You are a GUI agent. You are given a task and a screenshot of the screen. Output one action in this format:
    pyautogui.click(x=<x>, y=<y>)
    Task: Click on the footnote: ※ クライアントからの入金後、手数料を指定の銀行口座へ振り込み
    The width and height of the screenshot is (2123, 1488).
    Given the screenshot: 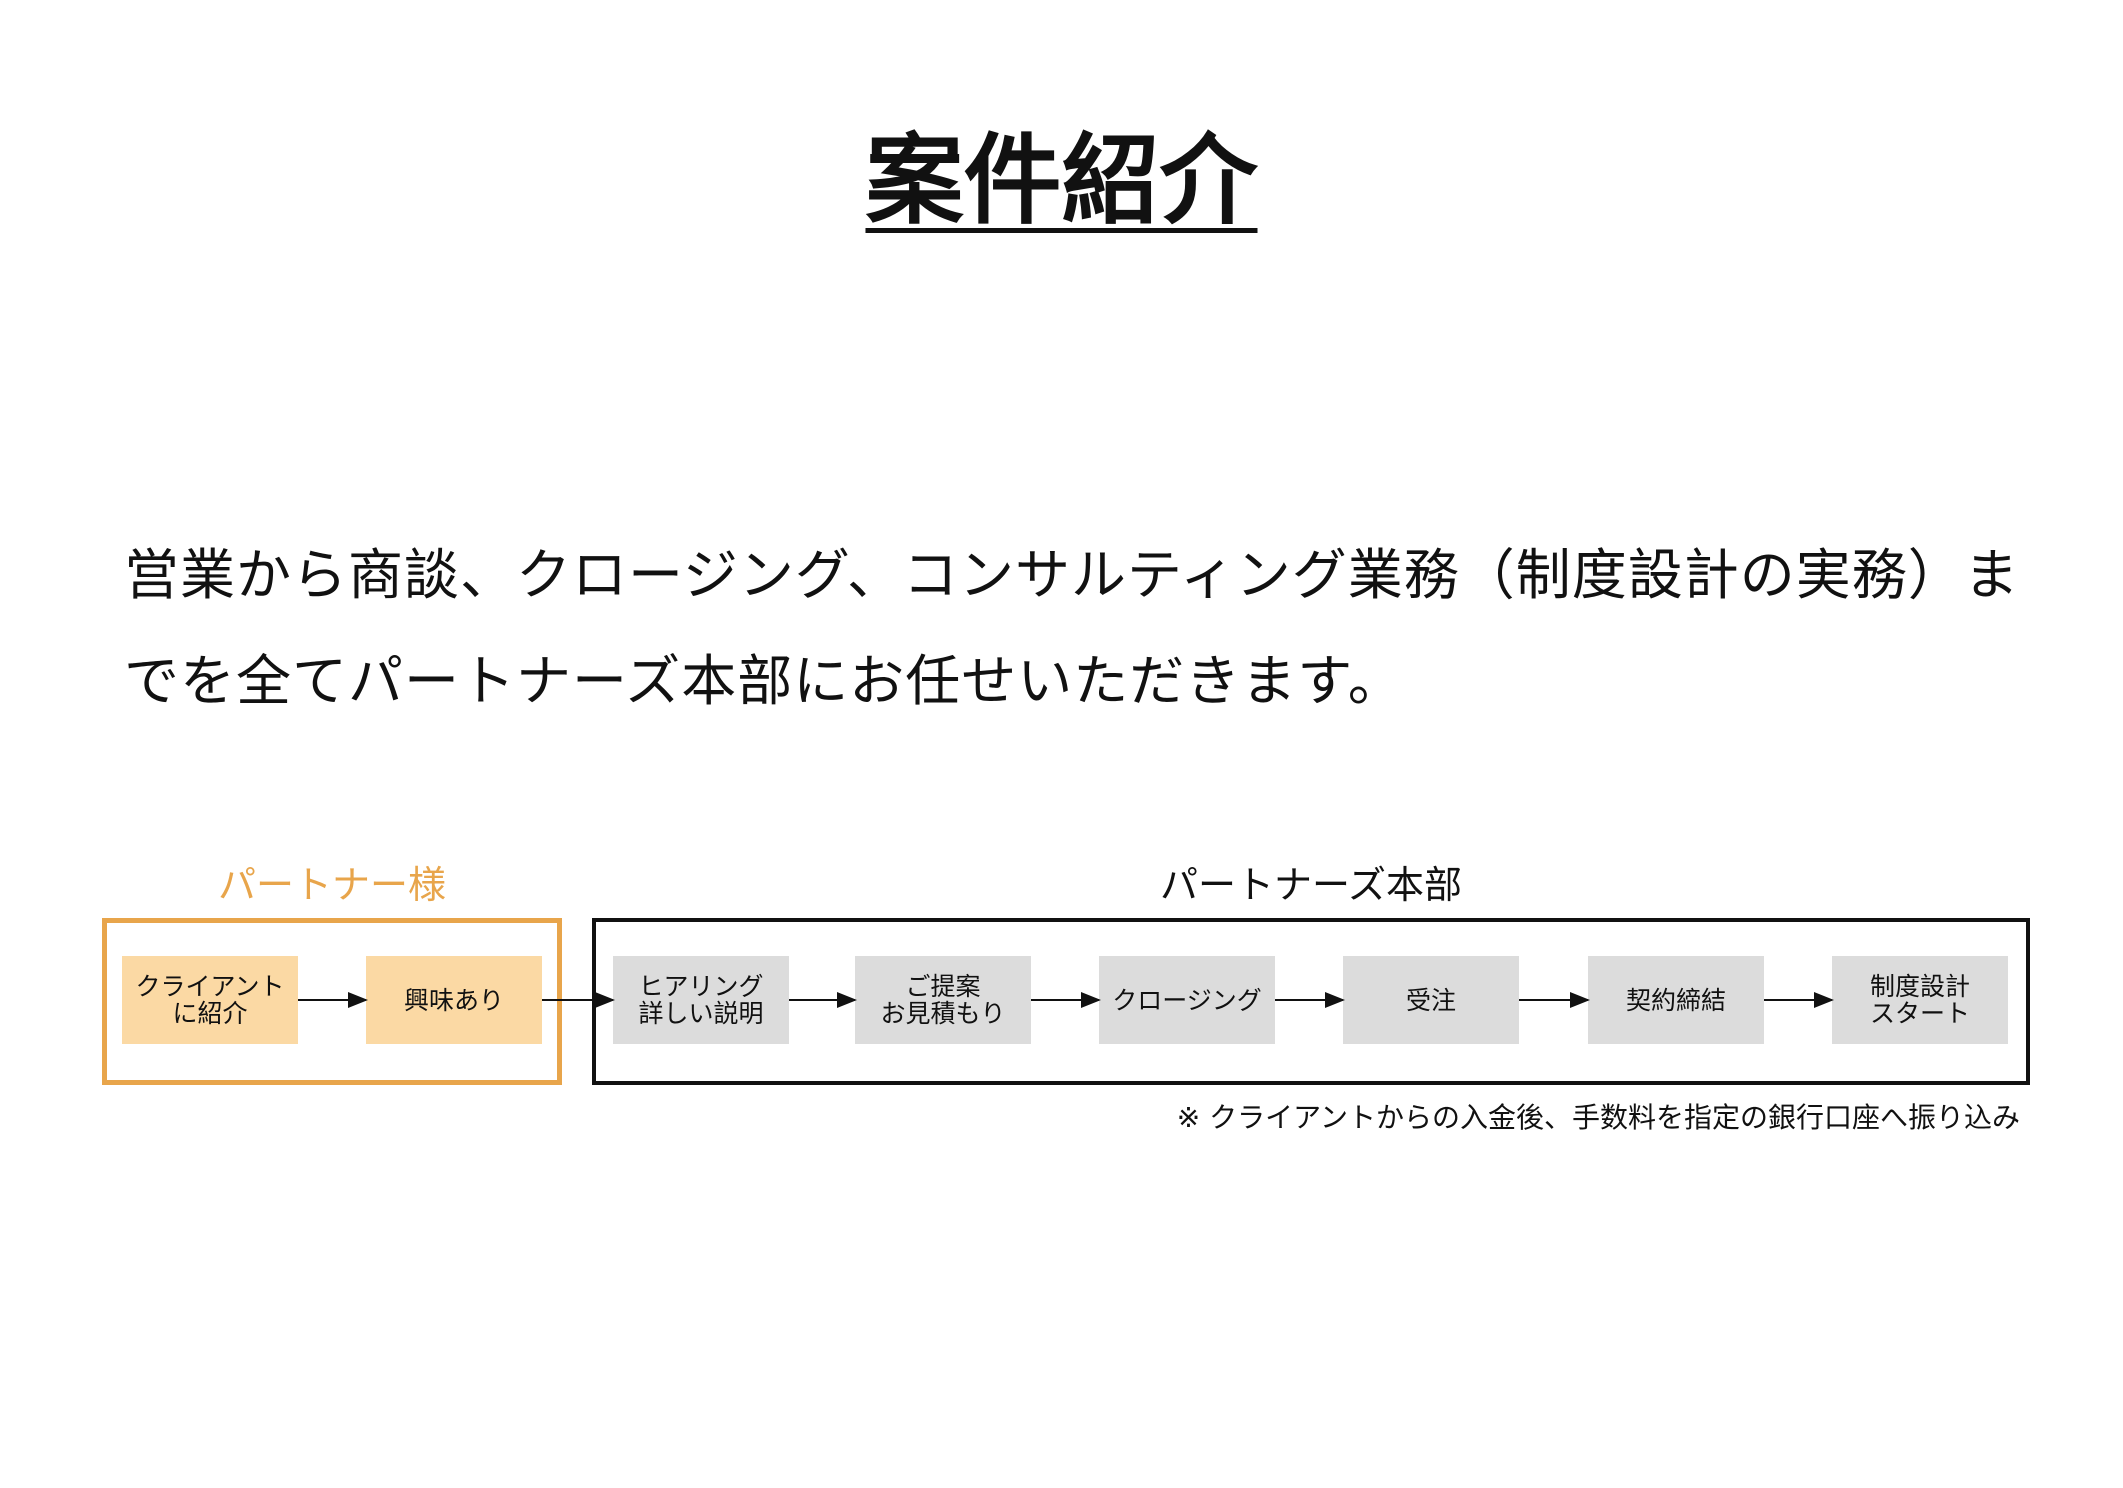 What is the action you would take?
    pyautogui.click(x=1598, y=1117)
    